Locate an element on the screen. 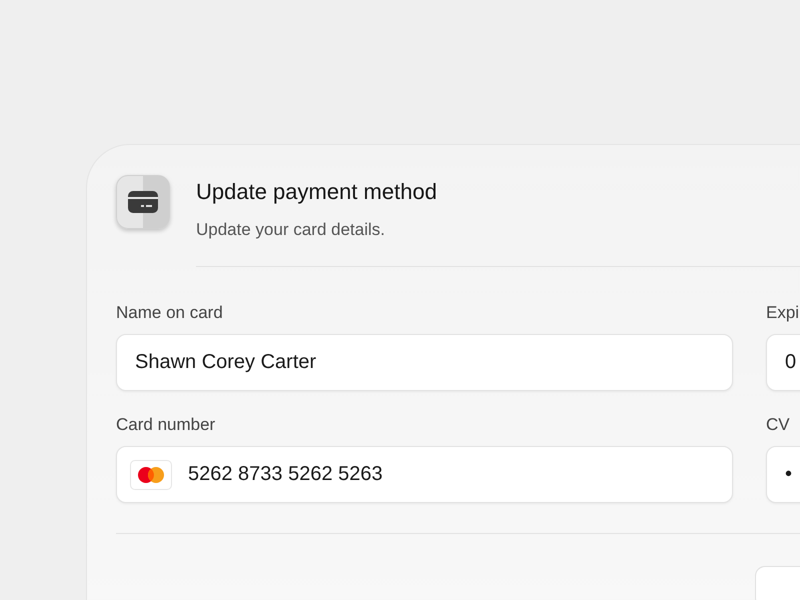  field-label: Name on card is located at coordinates (170, 313).